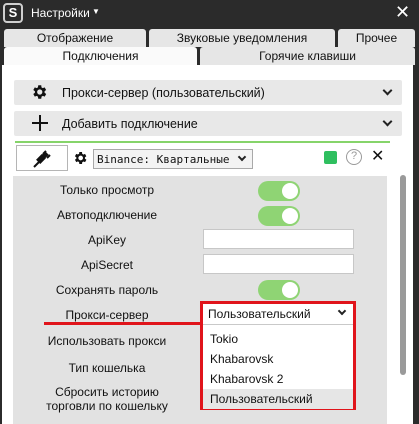 This screenshot has width=419, height=424. Describe the element at coordinates (107, 368) in the screenshot. I see `wallet-type-label: Тип кошелька` at that location.